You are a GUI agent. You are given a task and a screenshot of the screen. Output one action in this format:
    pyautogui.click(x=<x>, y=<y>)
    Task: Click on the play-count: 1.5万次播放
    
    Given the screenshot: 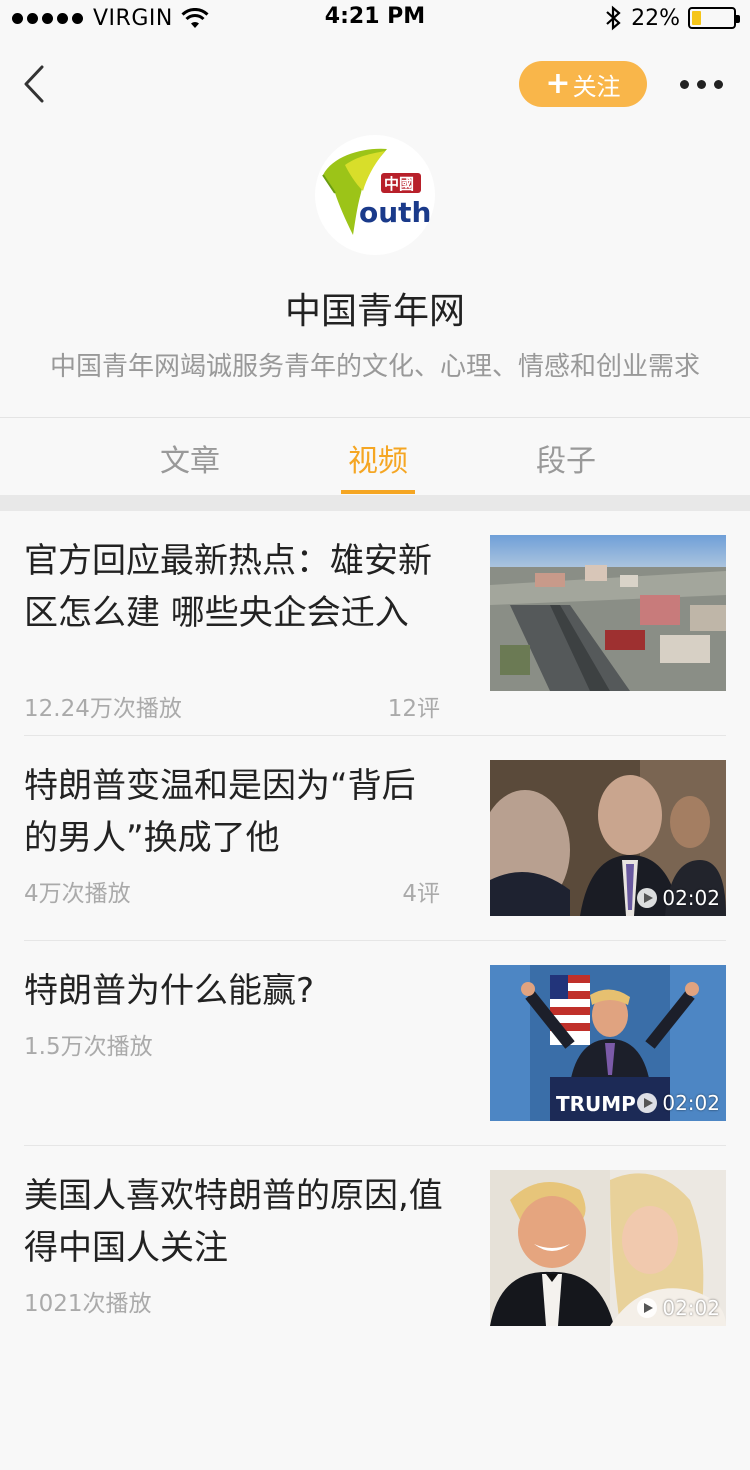 What is the action you would take?
    pyautogui.click(x=88, y=1047)
    